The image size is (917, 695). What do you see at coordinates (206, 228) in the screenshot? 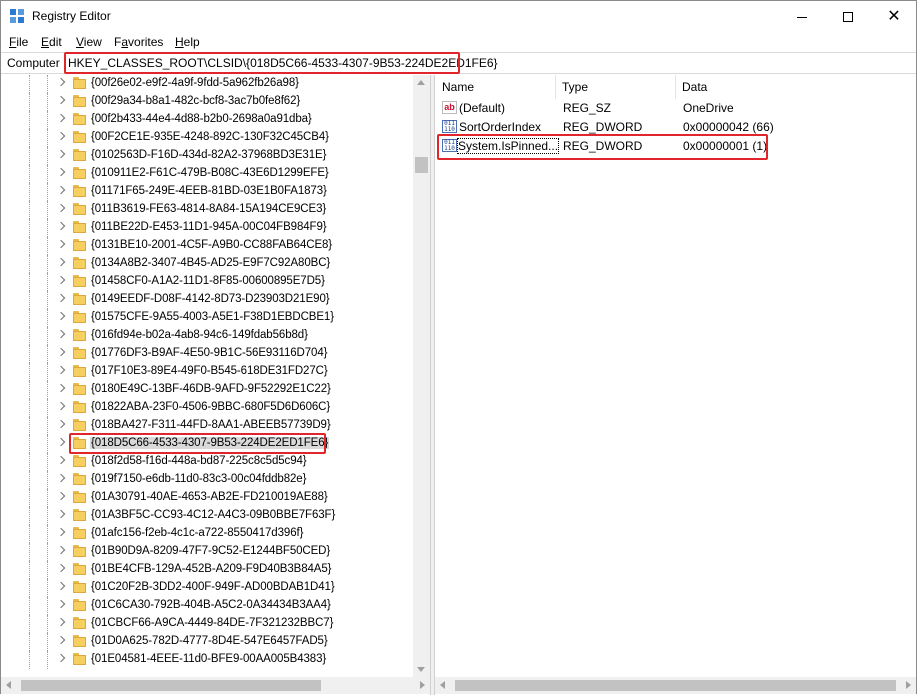
I see `tree-item: {011BE22D-E453-11D1-945A-00C04FB984F9}` at bounding box center [206, 228].